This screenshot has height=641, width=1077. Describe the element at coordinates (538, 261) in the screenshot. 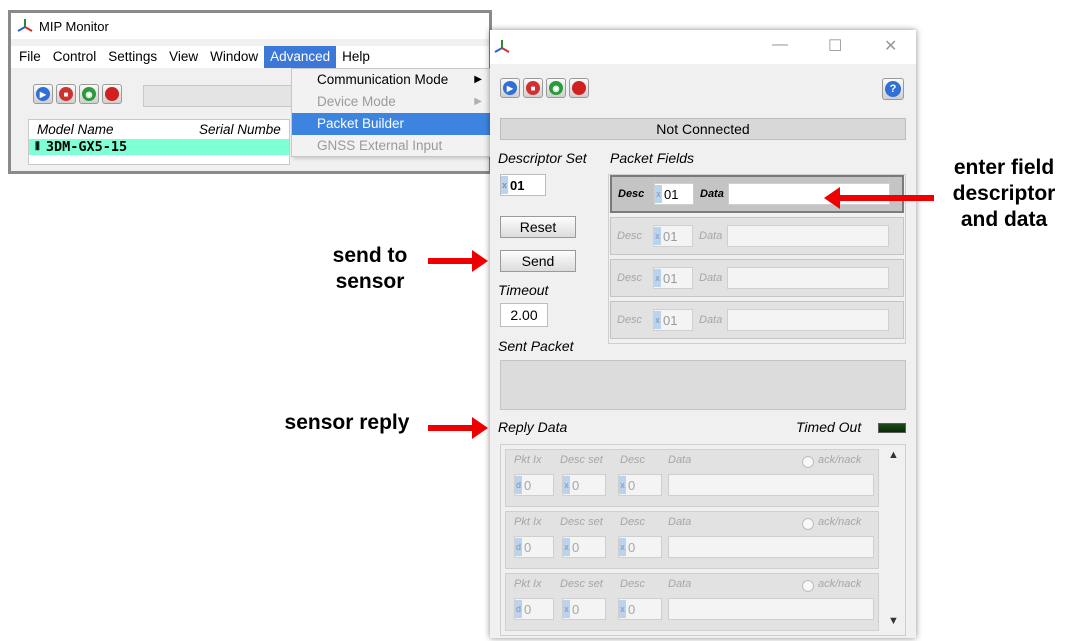

I see `send-button: Send` at that location.